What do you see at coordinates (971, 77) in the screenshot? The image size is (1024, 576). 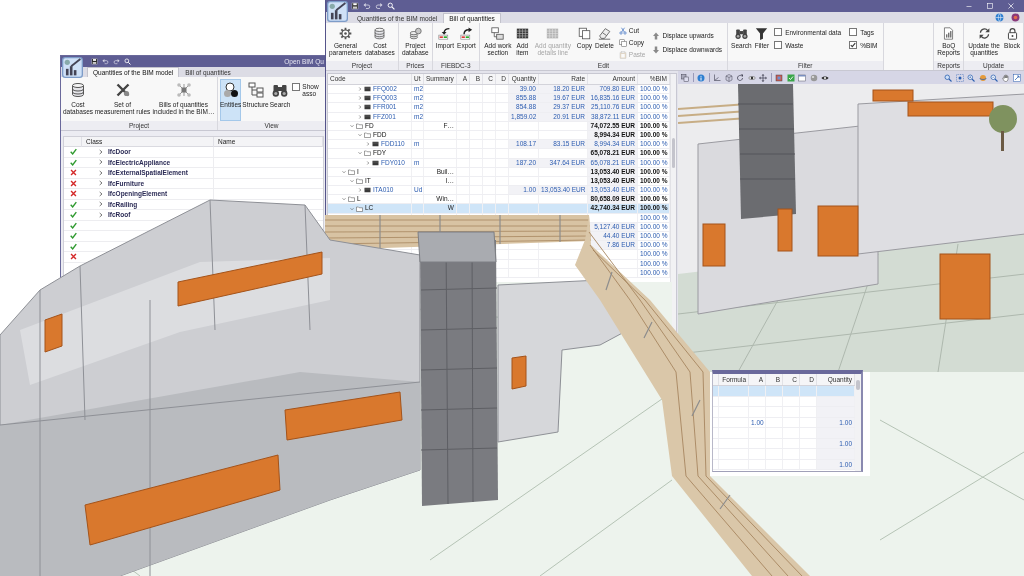 I see `zoom-in-icon` at bounding box center [971, 77].